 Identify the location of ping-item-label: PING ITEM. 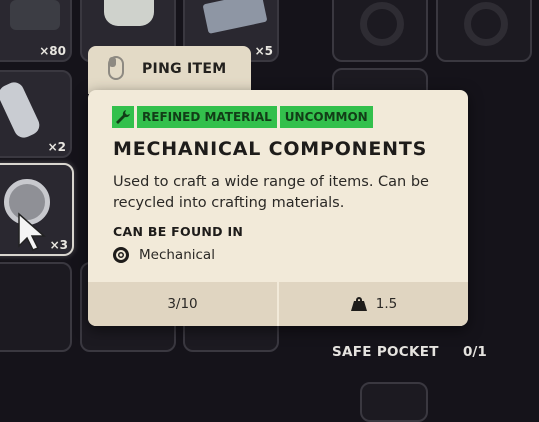
(184, 69).